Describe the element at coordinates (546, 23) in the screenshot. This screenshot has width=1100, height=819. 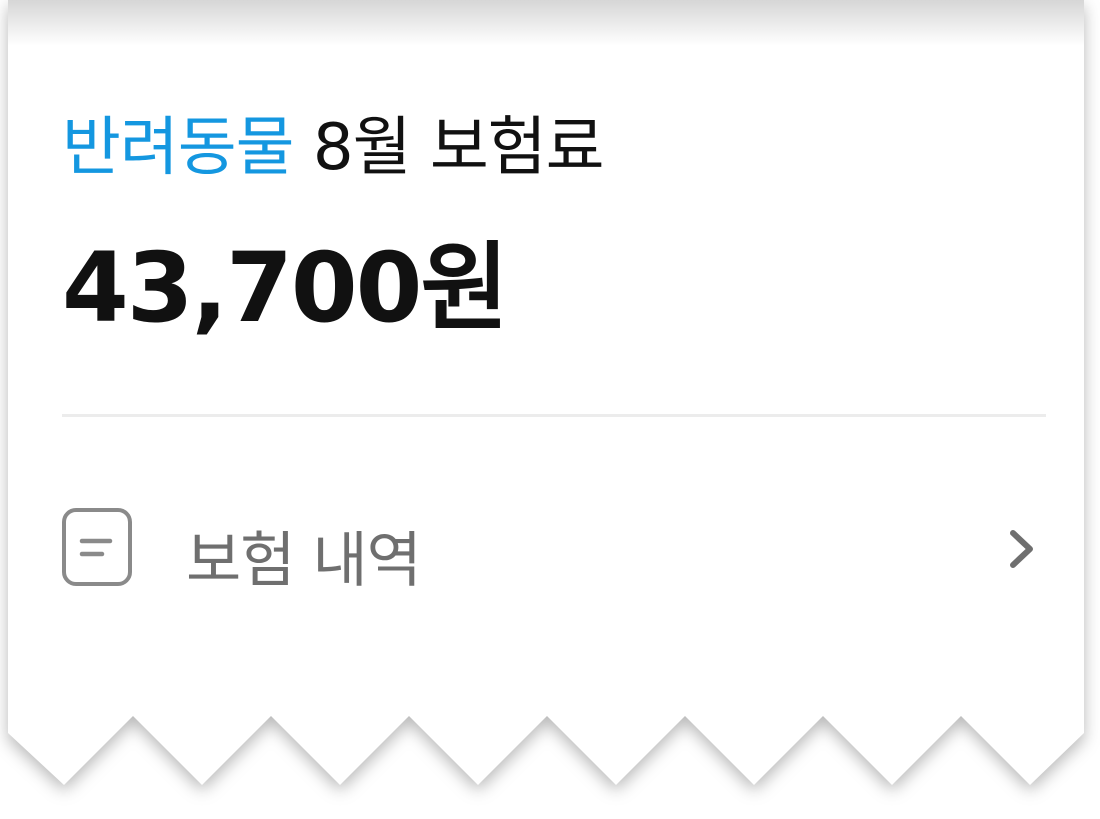
I see `top-edge-shadow` at that location.